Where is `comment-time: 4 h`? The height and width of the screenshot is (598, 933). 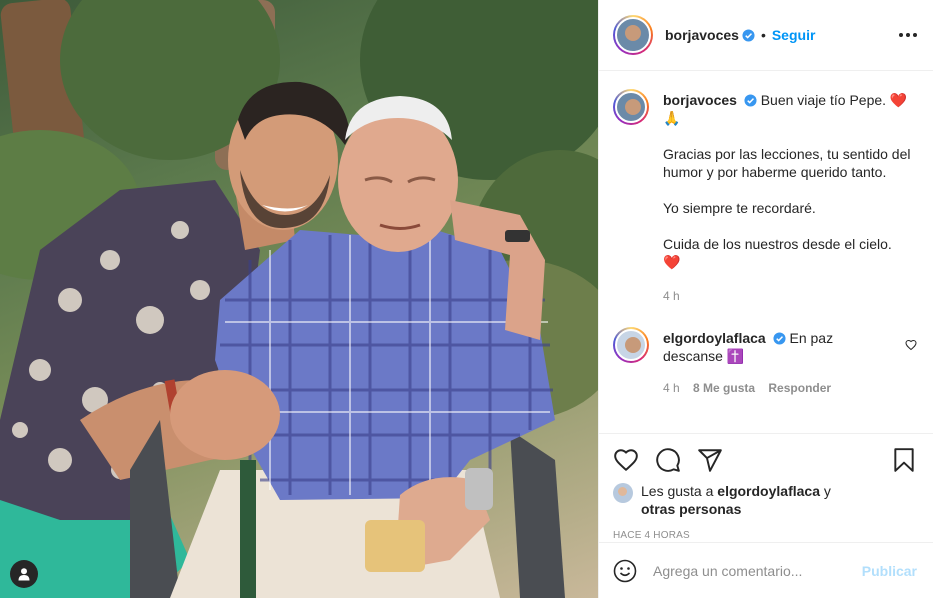 comment-time: 4 h is located at coordinates (671, 388).